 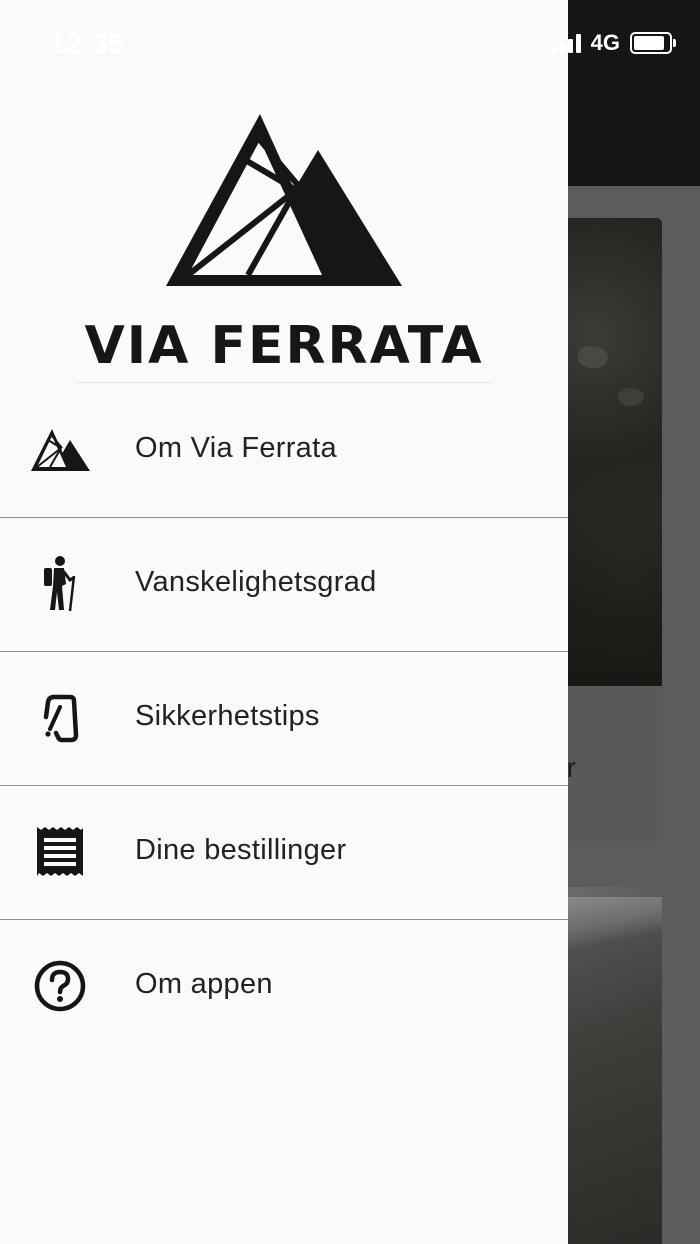 I want to click on status-bar: 12:35 4G, so click(x=350, y=44).